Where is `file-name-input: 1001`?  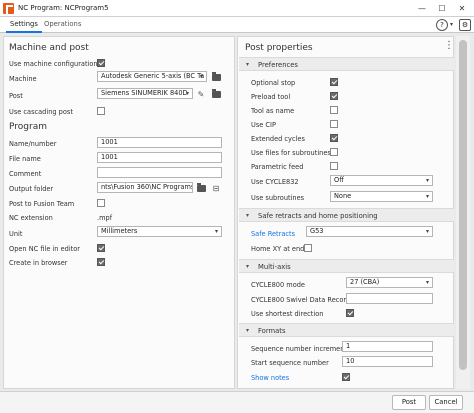 file-name-input: 1001 is located at coordinates (159, 157).